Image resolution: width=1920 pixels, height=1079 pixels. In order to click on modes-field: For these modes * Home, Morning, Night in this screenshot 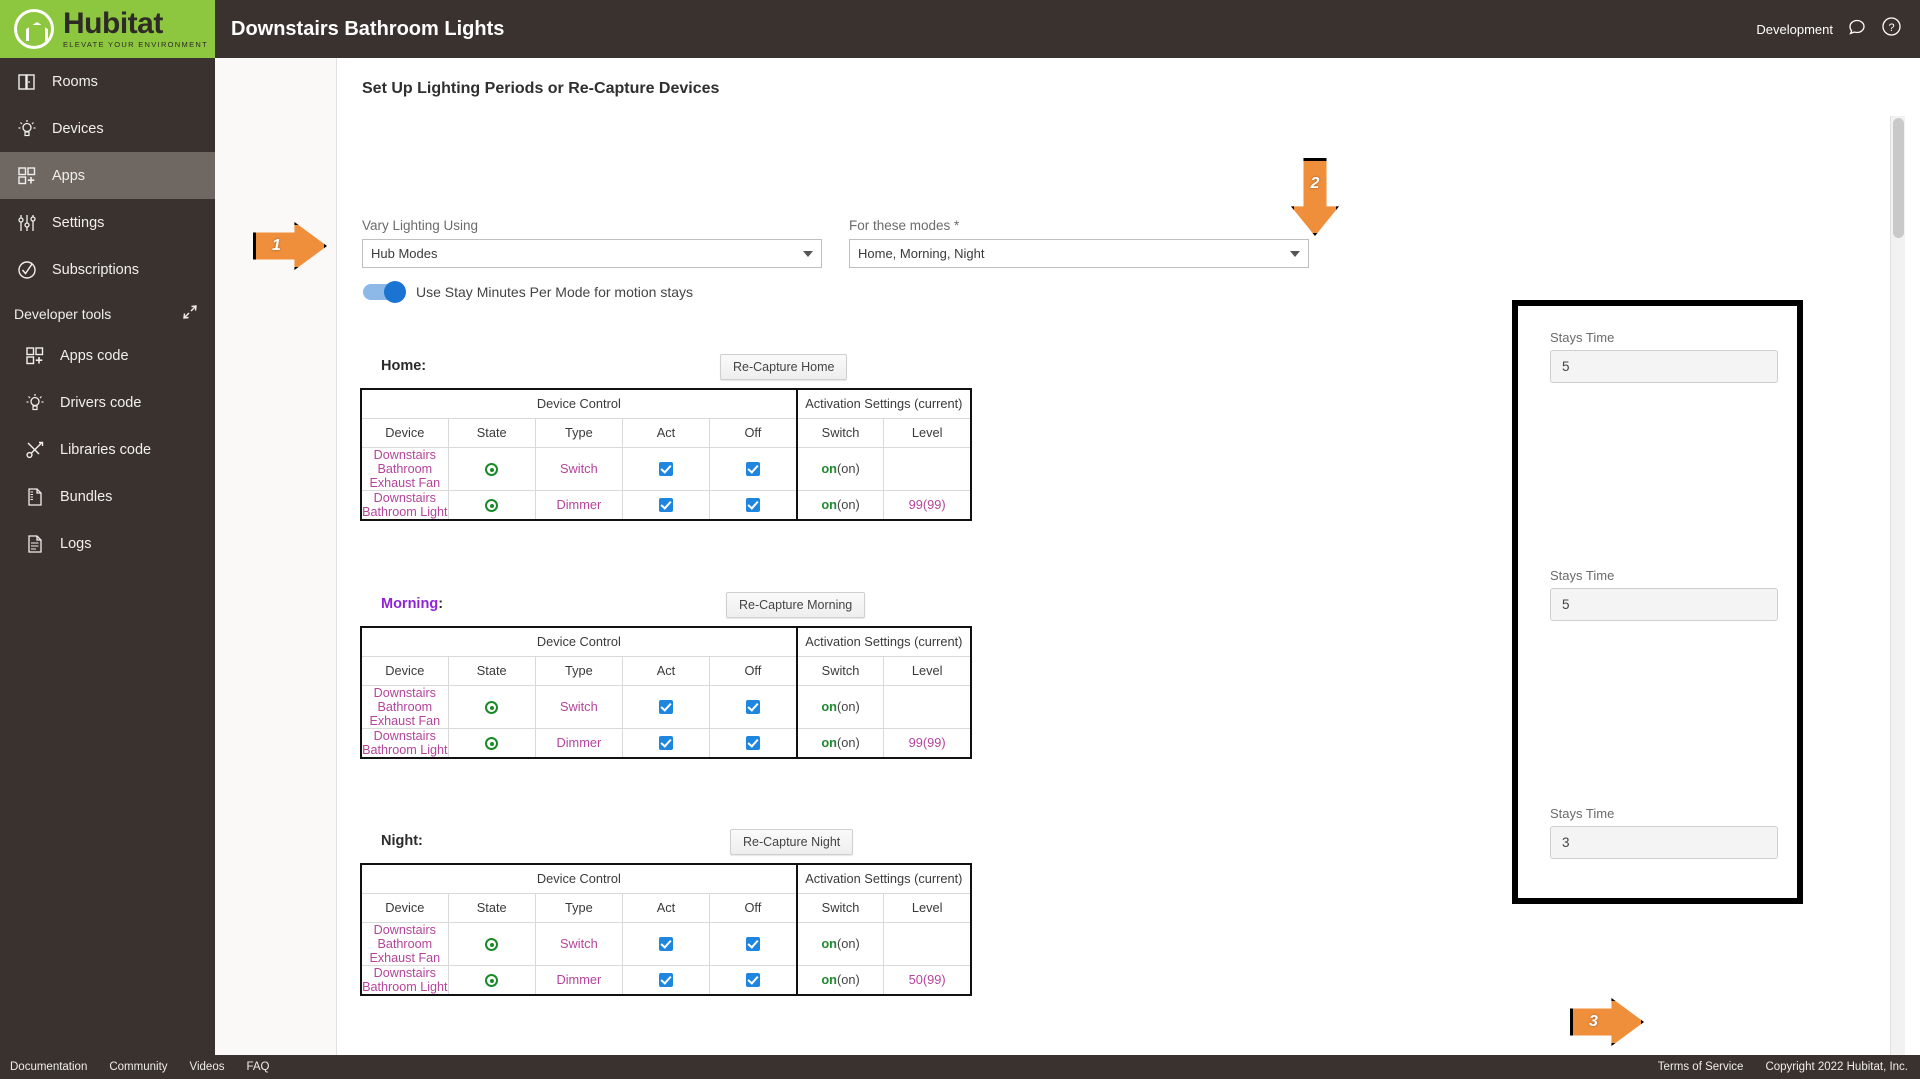, I will do `click(1079, 243)`.